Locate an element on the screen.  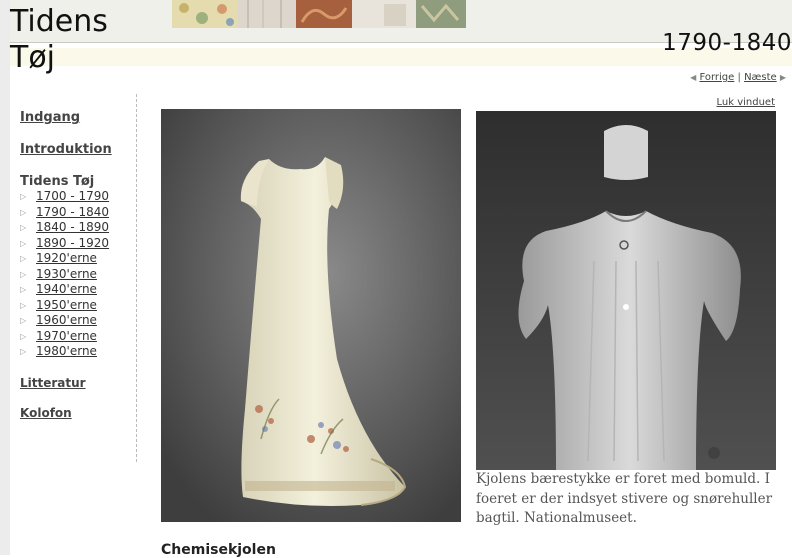
prev-link: Forrige is located at coordinates (716, 77).